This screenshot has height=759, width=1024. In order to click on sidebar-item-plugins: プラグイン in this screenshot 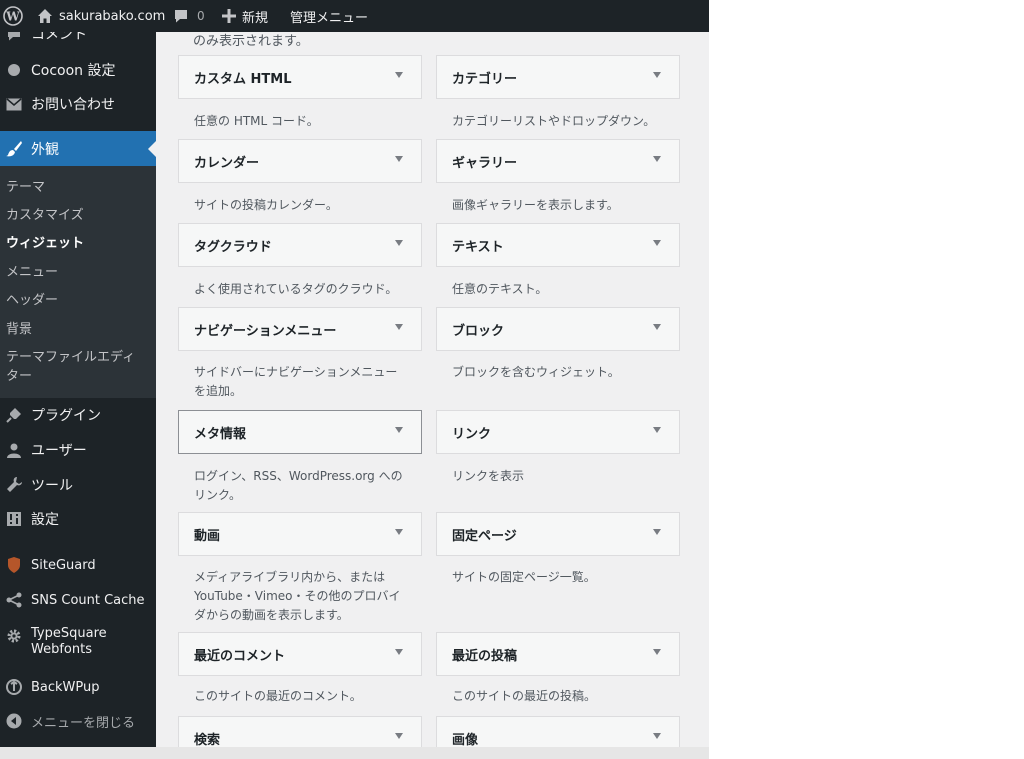, I will do `click(78, 415)`.